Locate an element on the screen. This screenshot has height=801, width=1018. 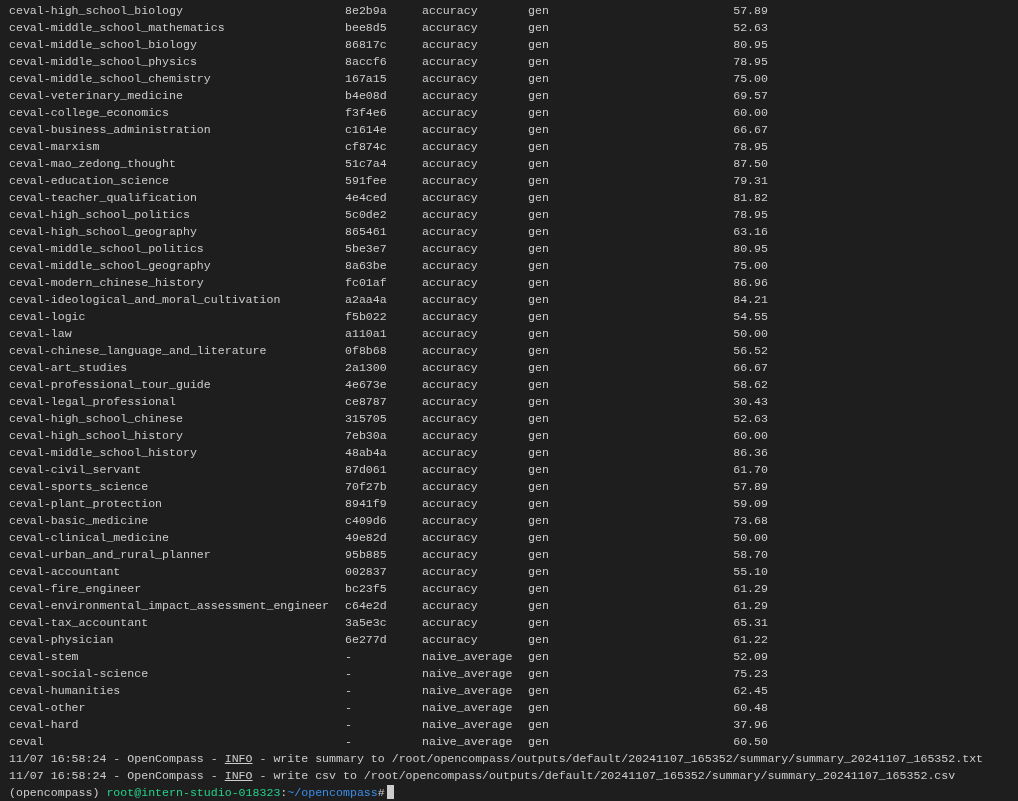
table-cell-text: 002837 is located at coordinates (366, 572).